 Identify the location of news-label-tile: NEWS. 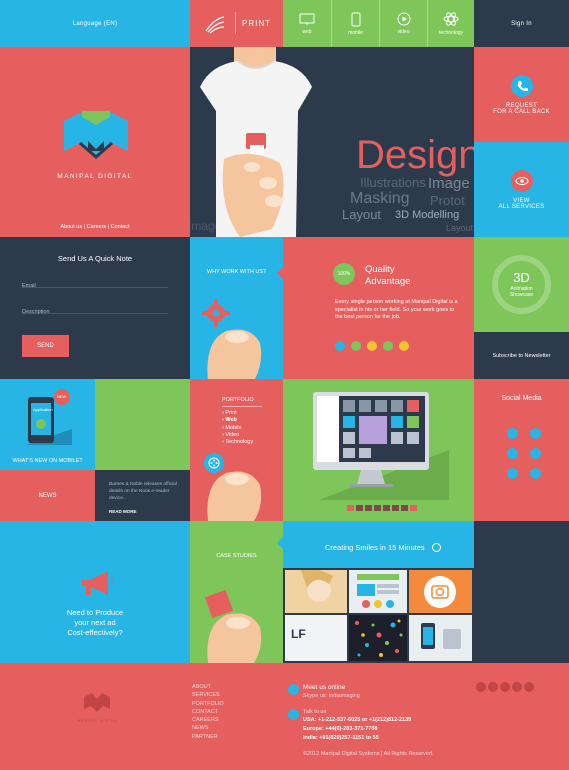
(47, 495).